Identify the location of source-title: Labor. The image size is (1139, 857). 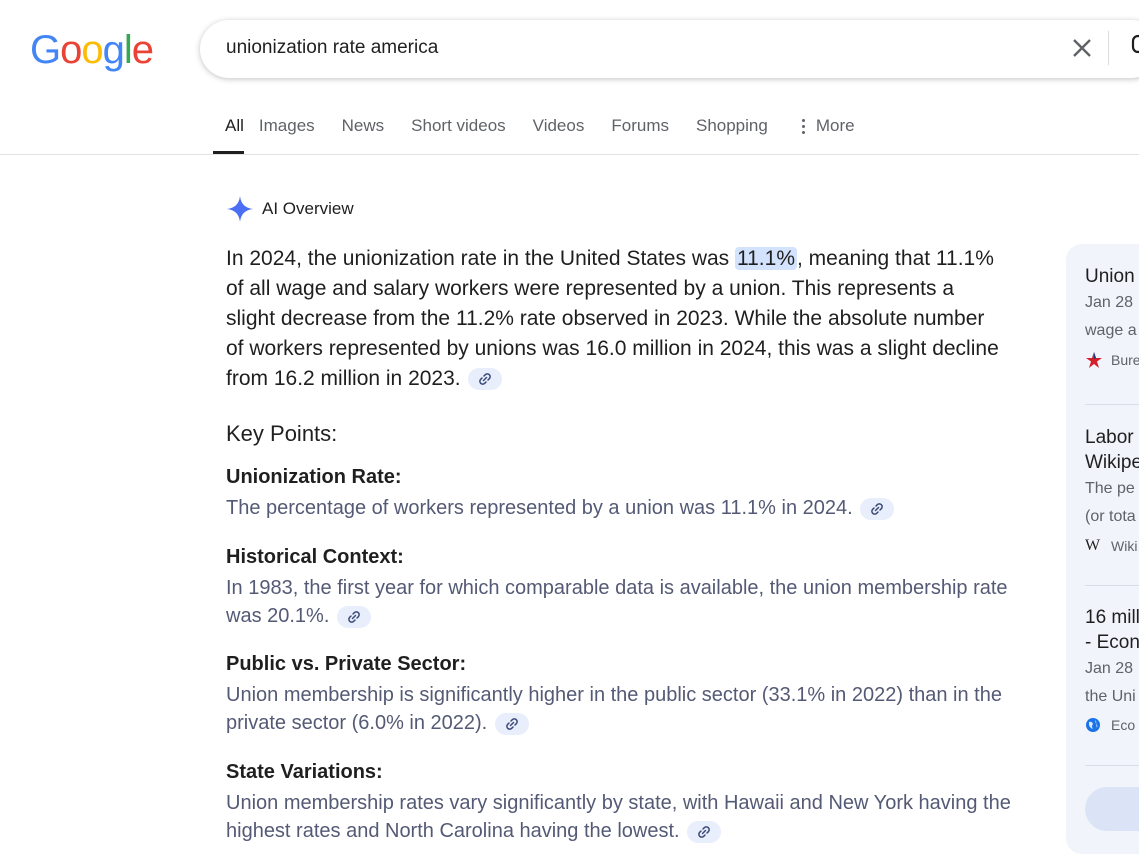
(1109, 437).